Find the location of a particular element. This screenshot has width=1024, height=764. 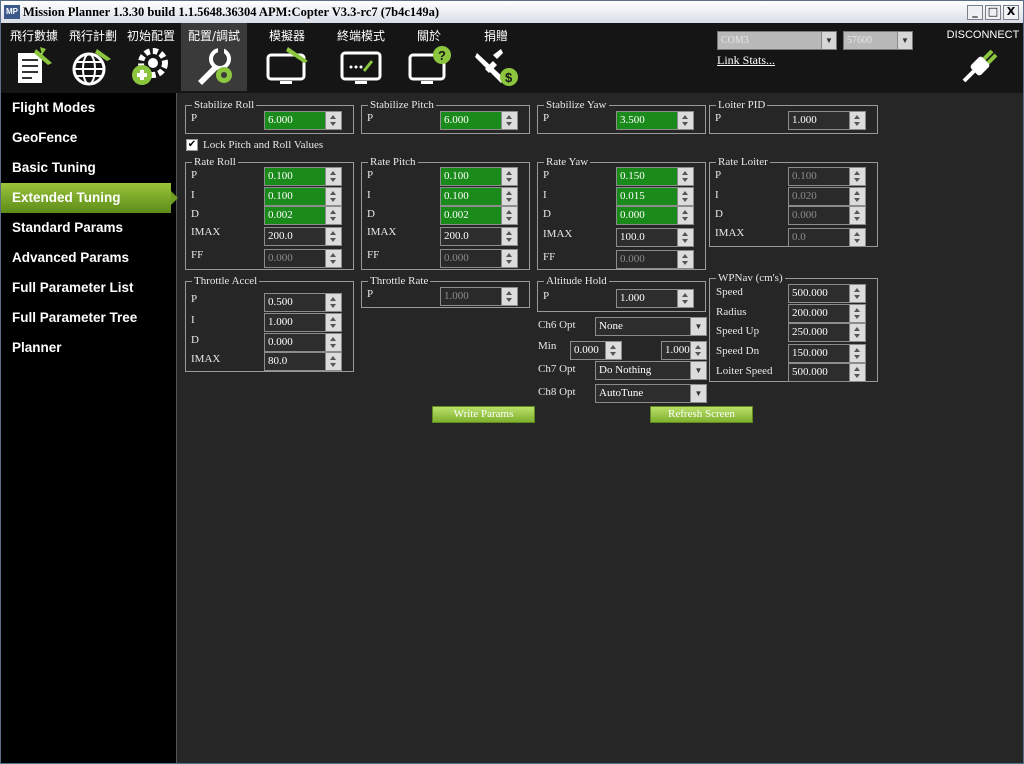

rate-loiter-imax-input: 0.0 is located at coordinates (827, 237).